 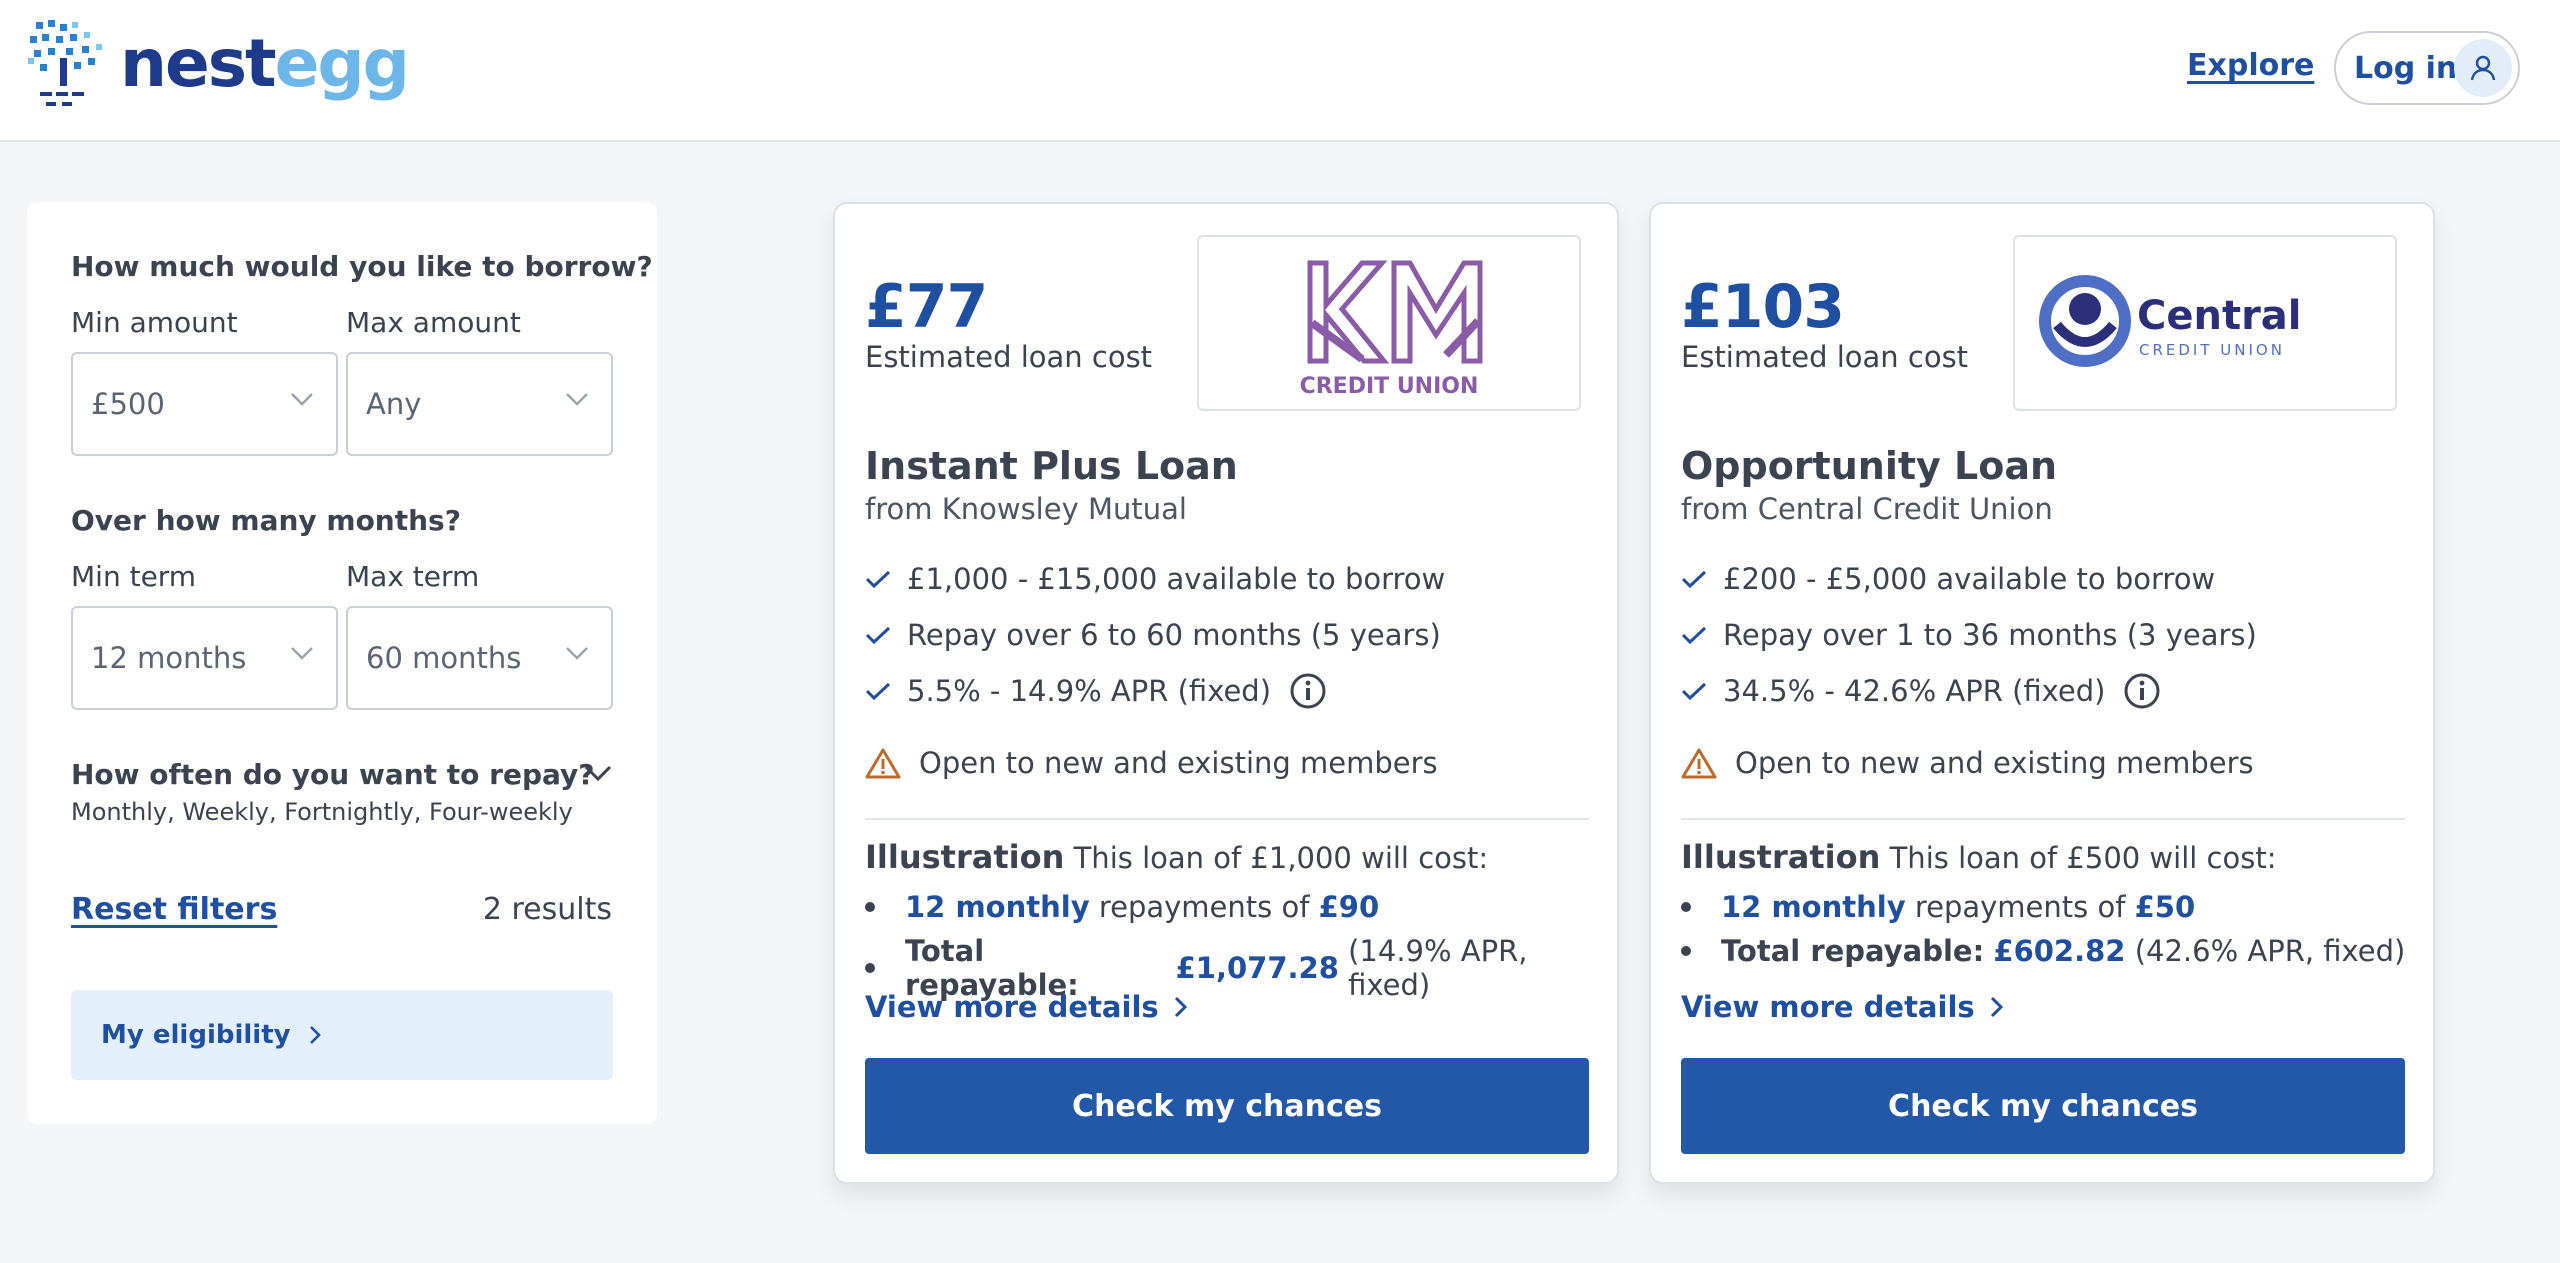 I want to click on max-term-select: 60 months, so click(x=479, y=658).